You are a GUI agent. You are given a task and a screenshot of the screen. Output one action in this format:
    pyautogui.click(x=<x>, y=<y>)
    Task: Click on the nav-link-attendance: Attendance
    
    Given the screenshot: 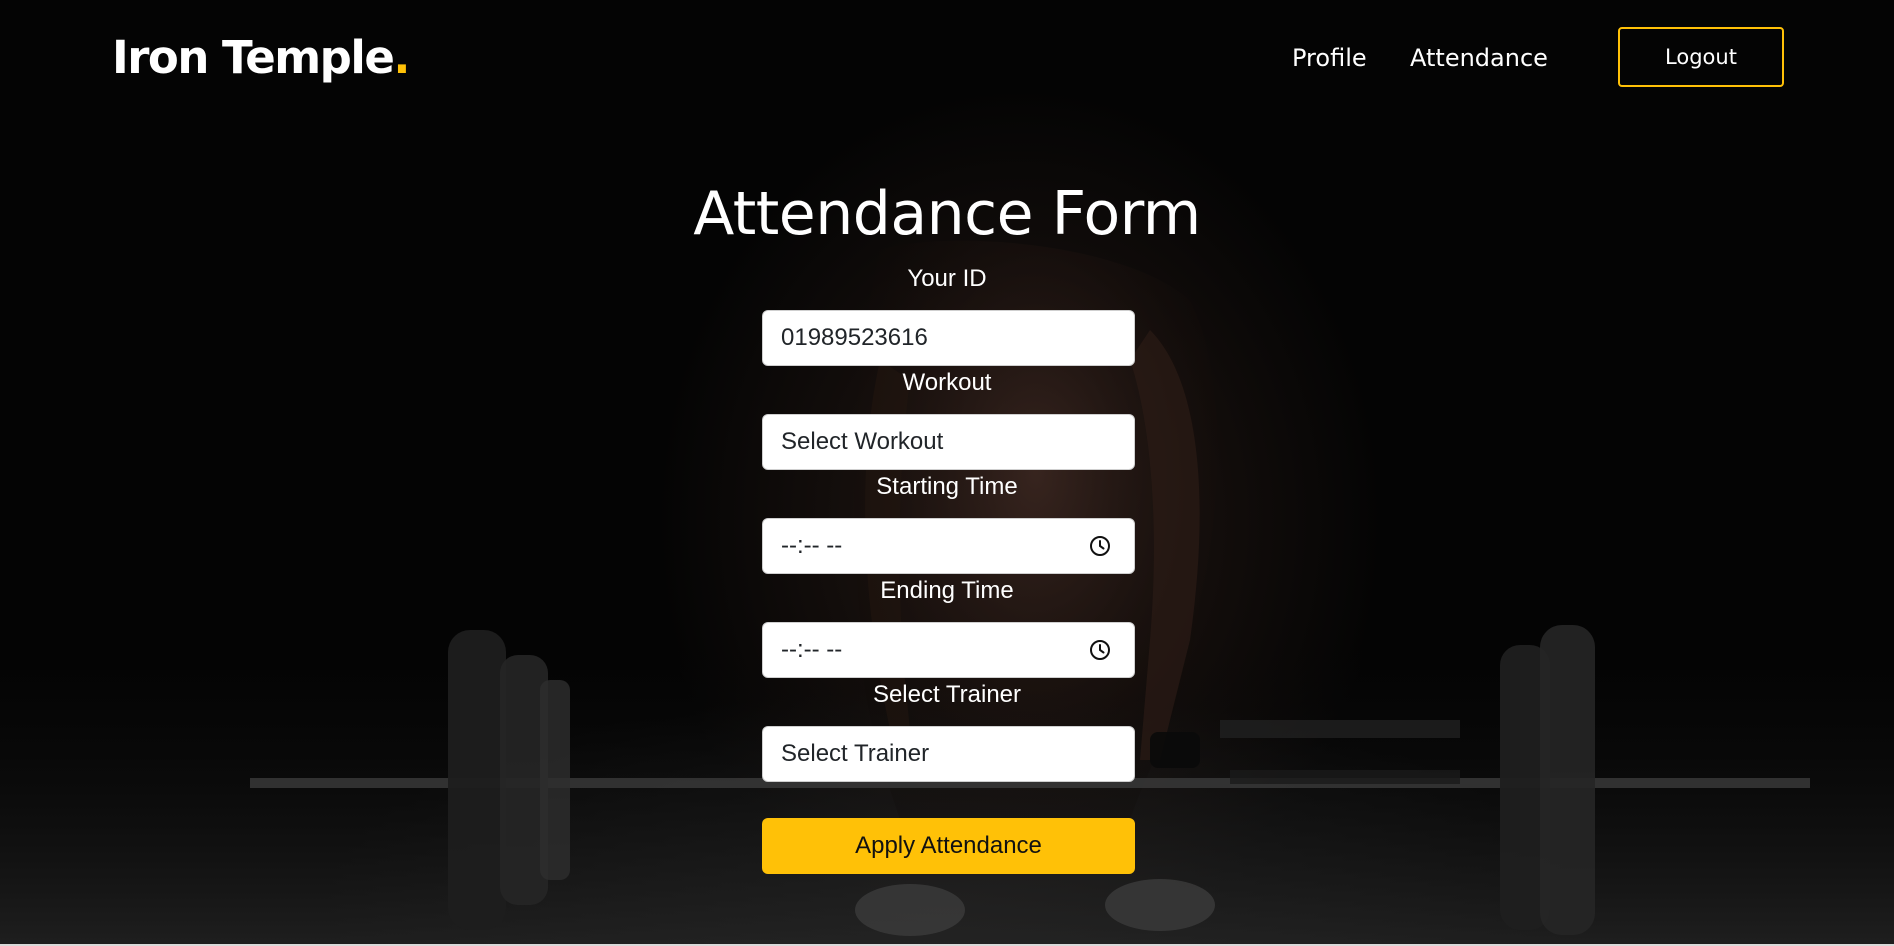 What is the action you would take?
    pyautogui.click(x=1479, y=58)
    